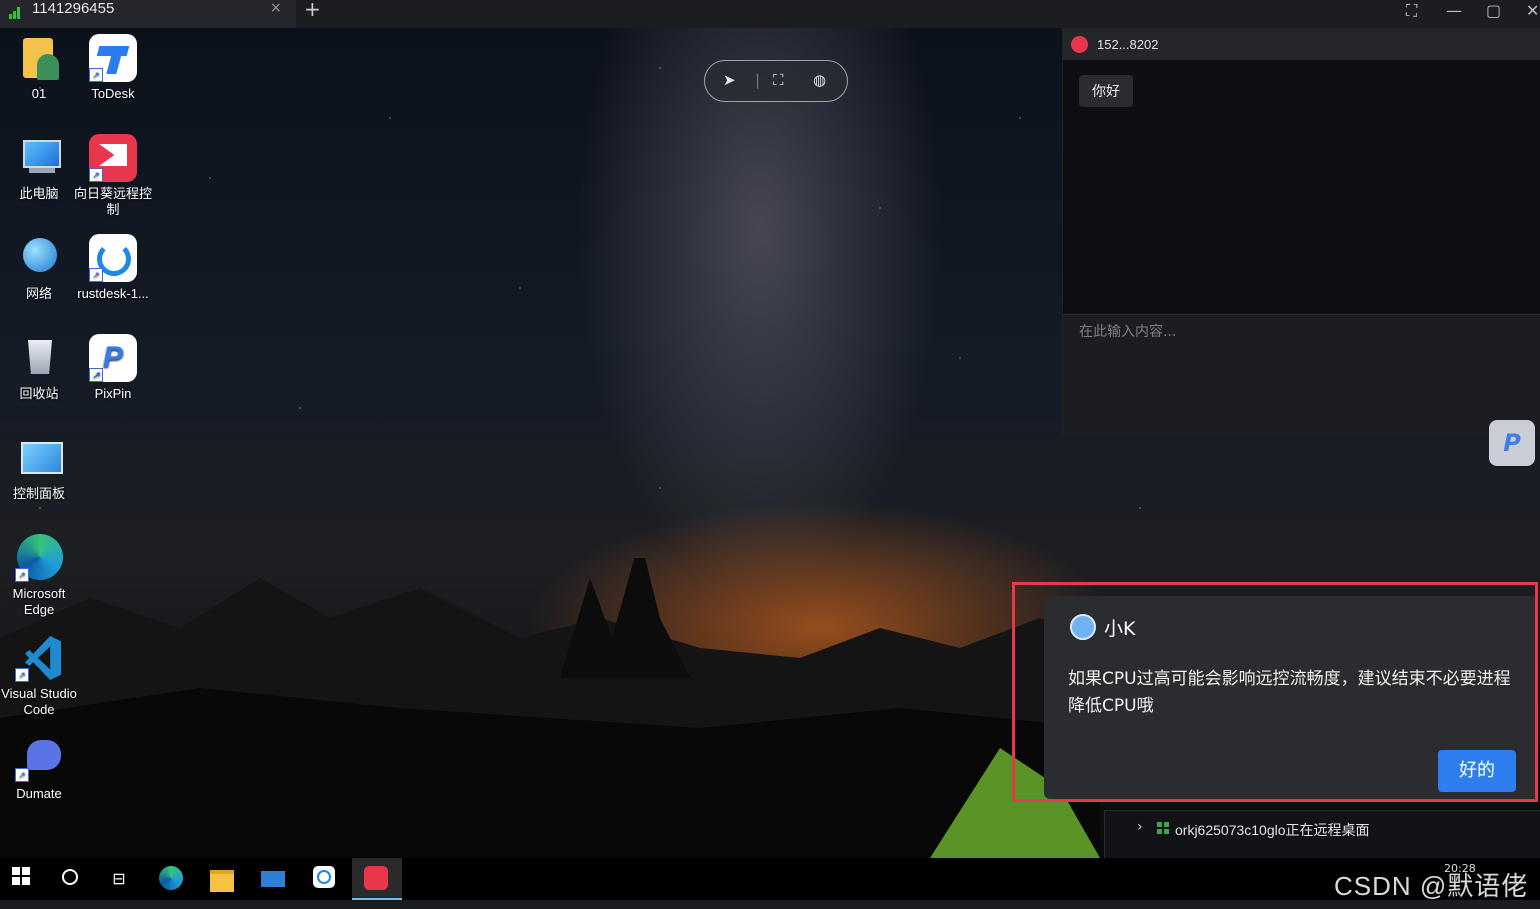 This screenshot has width=1540, height=909. What do you see at coordinates (39, 658) in the screenshot?
I see `vscode-icon: ↗` at bounding box center [39, 658].